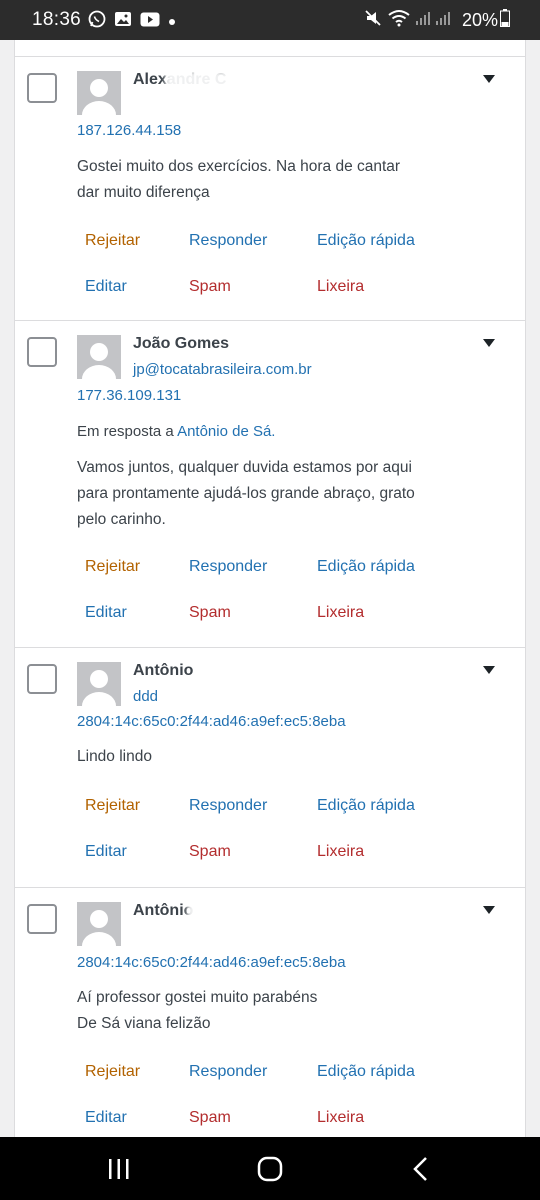  I want to click on back-icon, so click(421, 1171).